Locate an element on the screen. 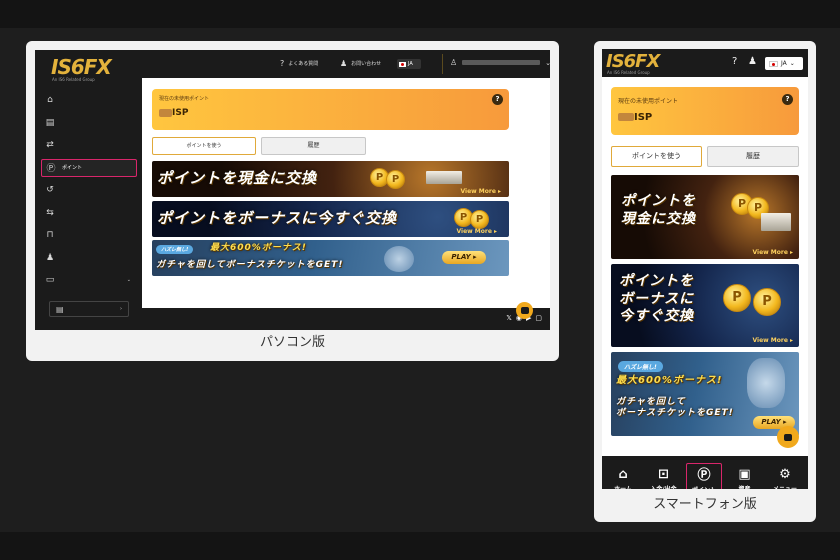 The height and width of the screenshot is (560, 840). settings-icon: ⚙ is located at coordinates (785, 474).